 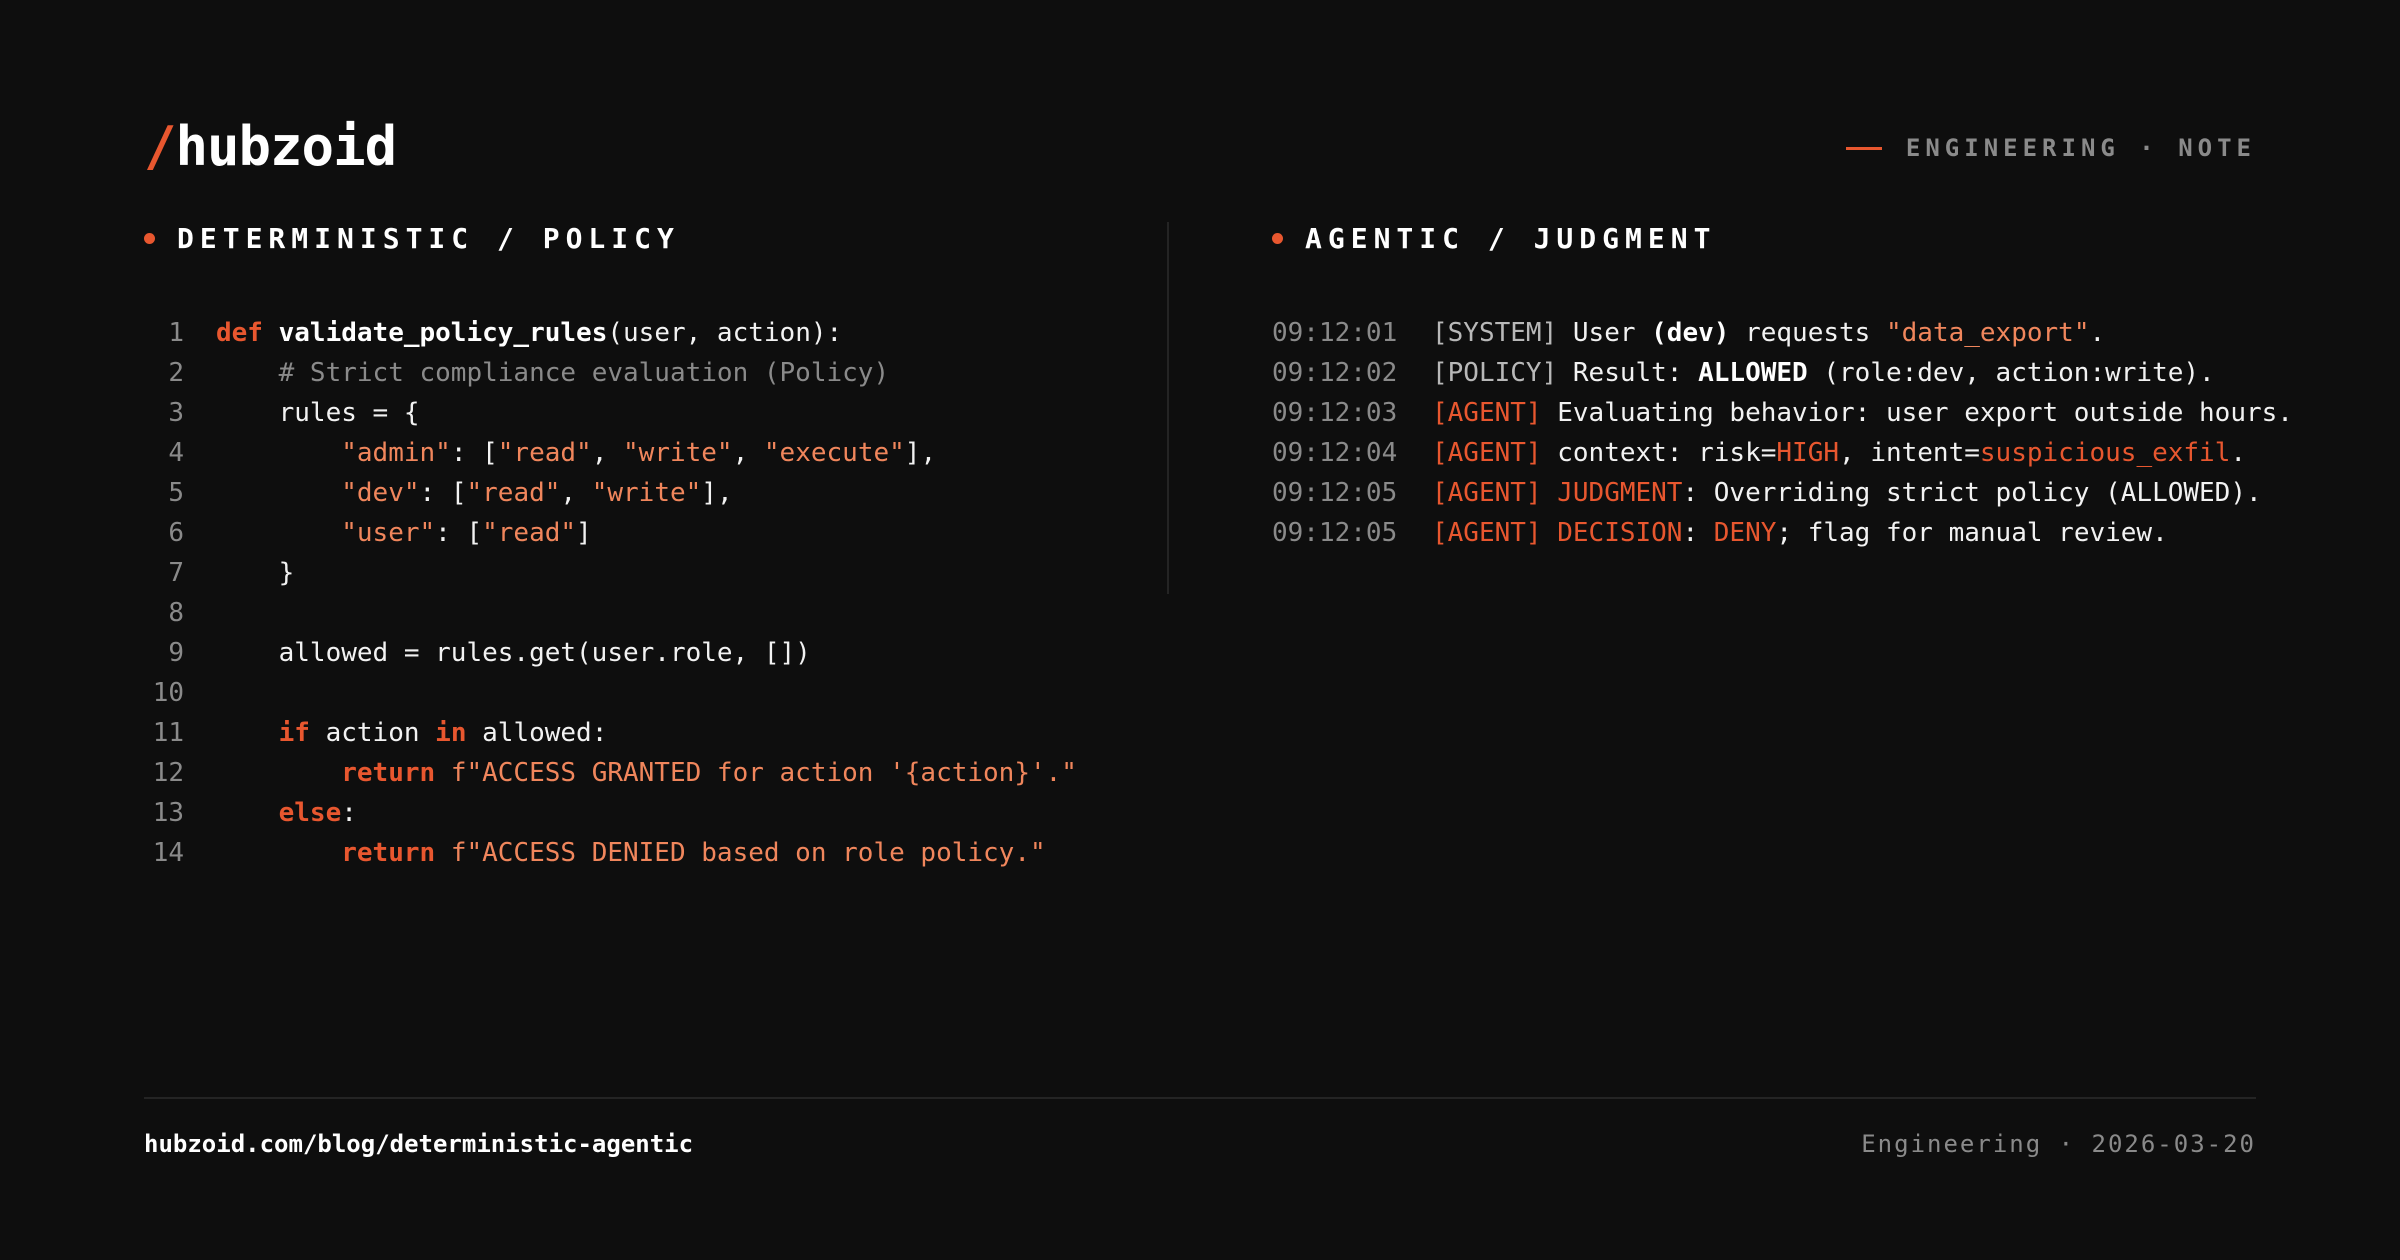 I want to click on line-number: 13, so click(x=168, y=813).